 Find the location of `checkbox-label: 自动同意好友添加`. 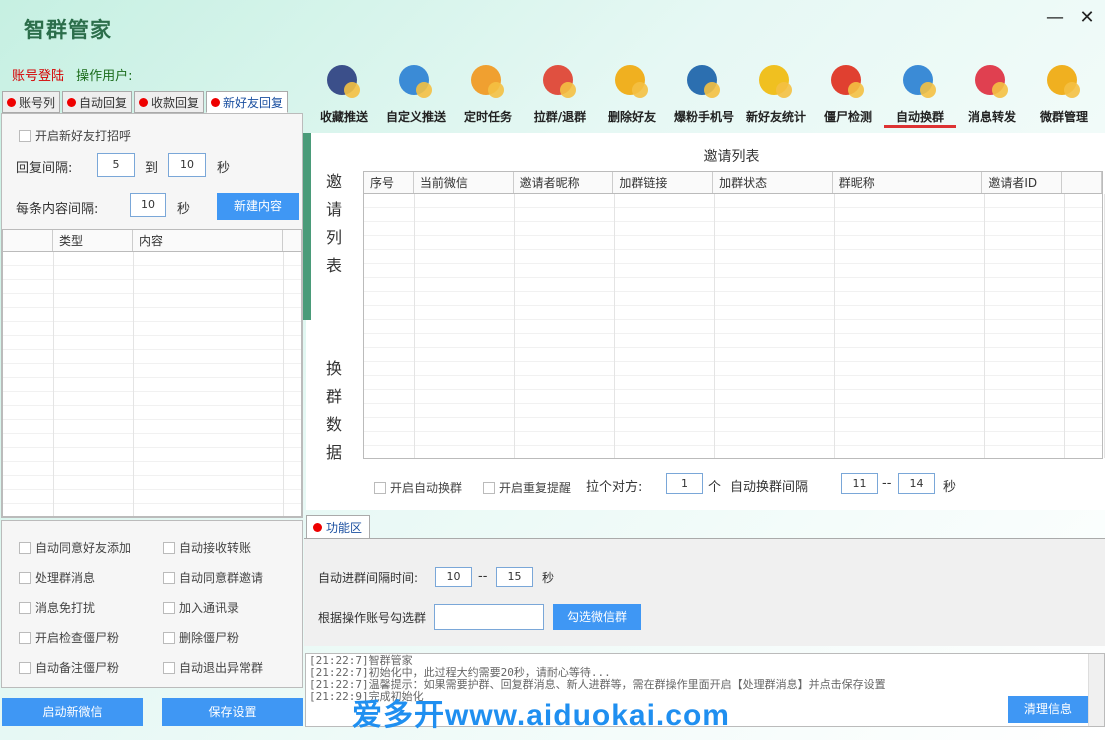

checkbox-label: 自动同意好友添加 is located at coordinates (83, 548).